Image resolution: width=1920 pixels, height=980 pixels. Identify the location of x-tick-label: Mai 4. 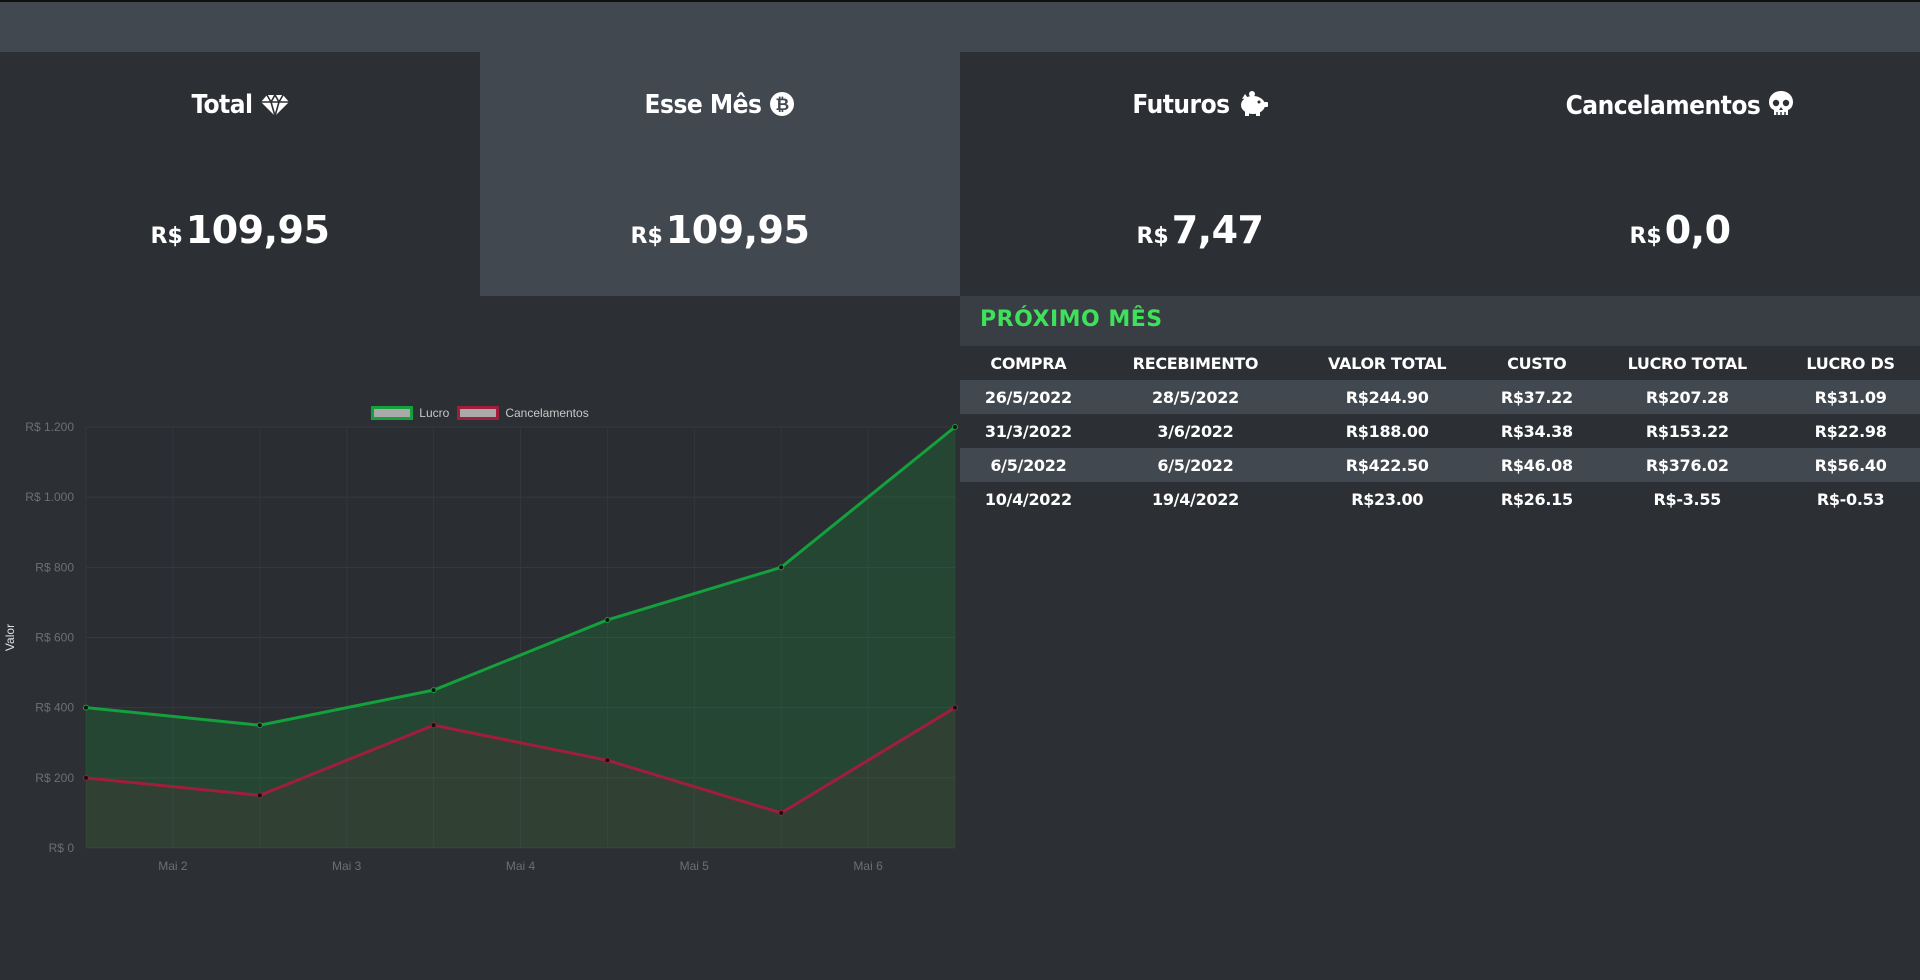
(521, 866).